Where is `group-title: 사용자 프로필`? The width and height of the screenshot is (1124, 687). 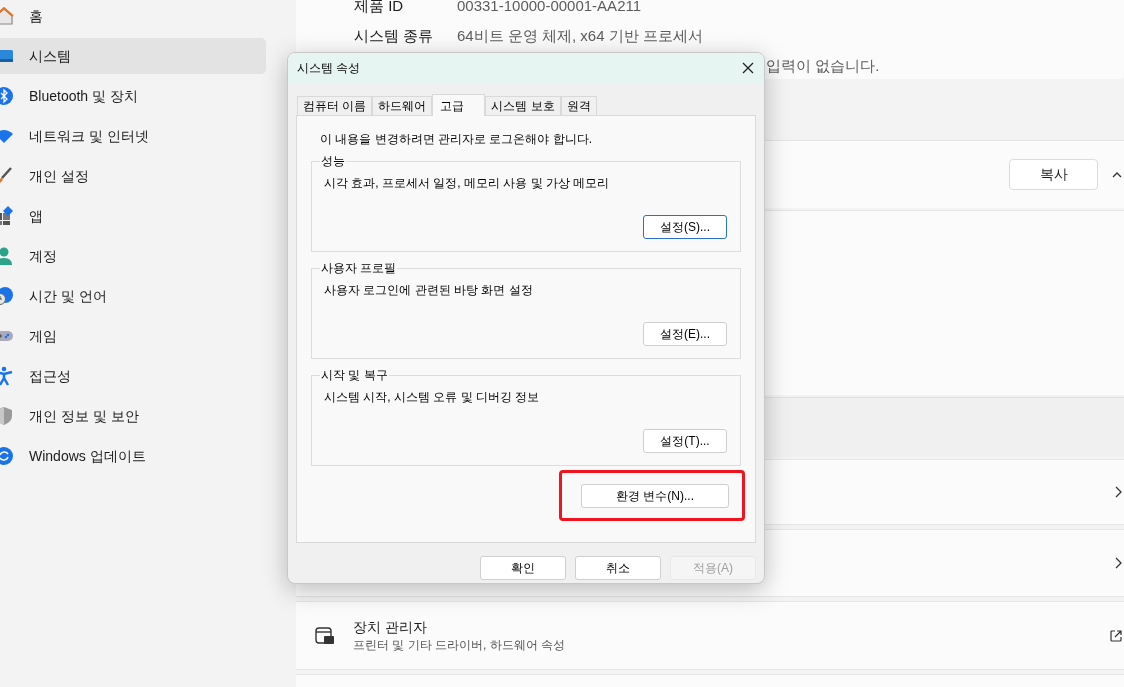 group-title: 사용자 프로필 is located at coordinates (359, 268).